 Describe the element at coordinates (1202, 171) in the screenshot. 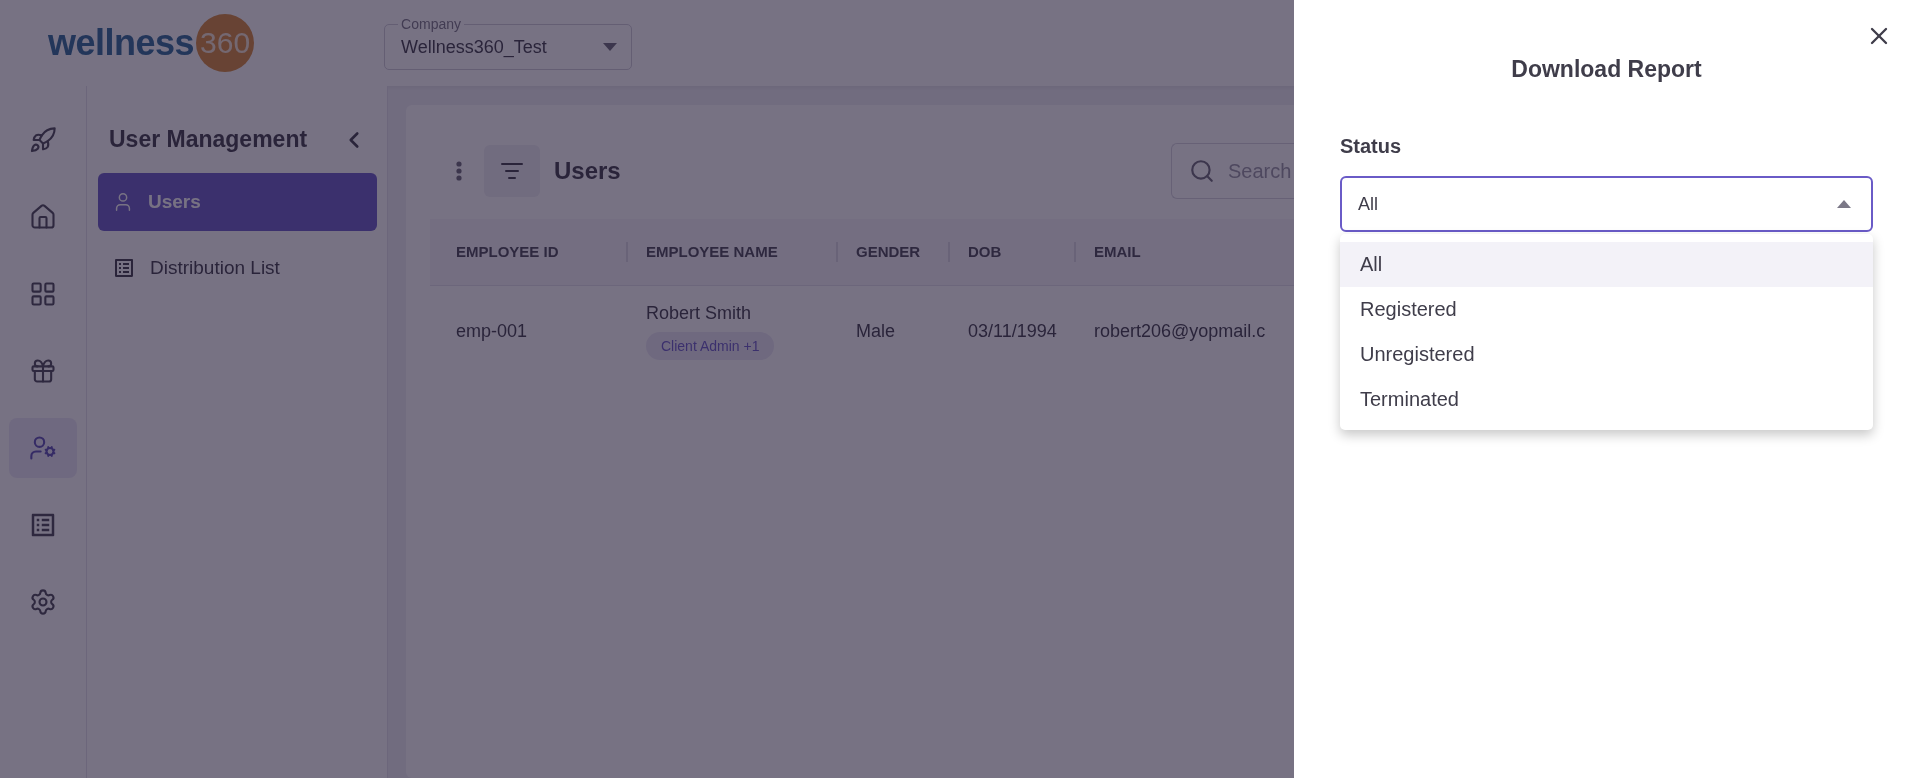

I see `search-icon` at that location.